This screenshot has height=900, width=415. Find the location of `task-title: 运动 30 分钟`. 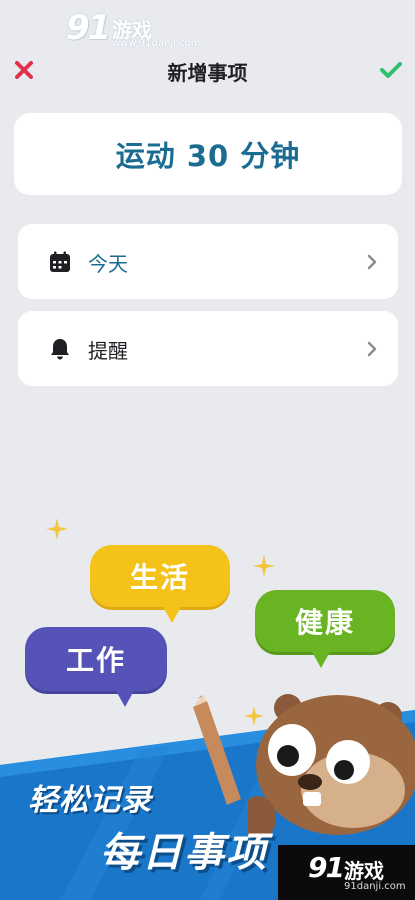

task-title: 运动 30 分钟 is located at coordinates (208, 156).